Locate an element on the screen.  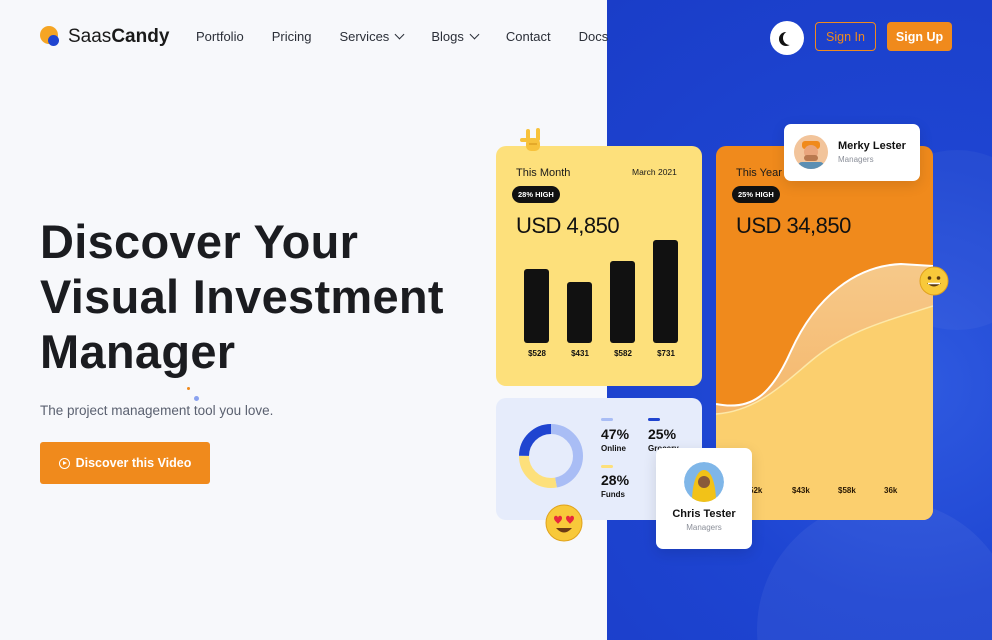
hero-title-line: Visual Investment is located at coordinates (242, 296).